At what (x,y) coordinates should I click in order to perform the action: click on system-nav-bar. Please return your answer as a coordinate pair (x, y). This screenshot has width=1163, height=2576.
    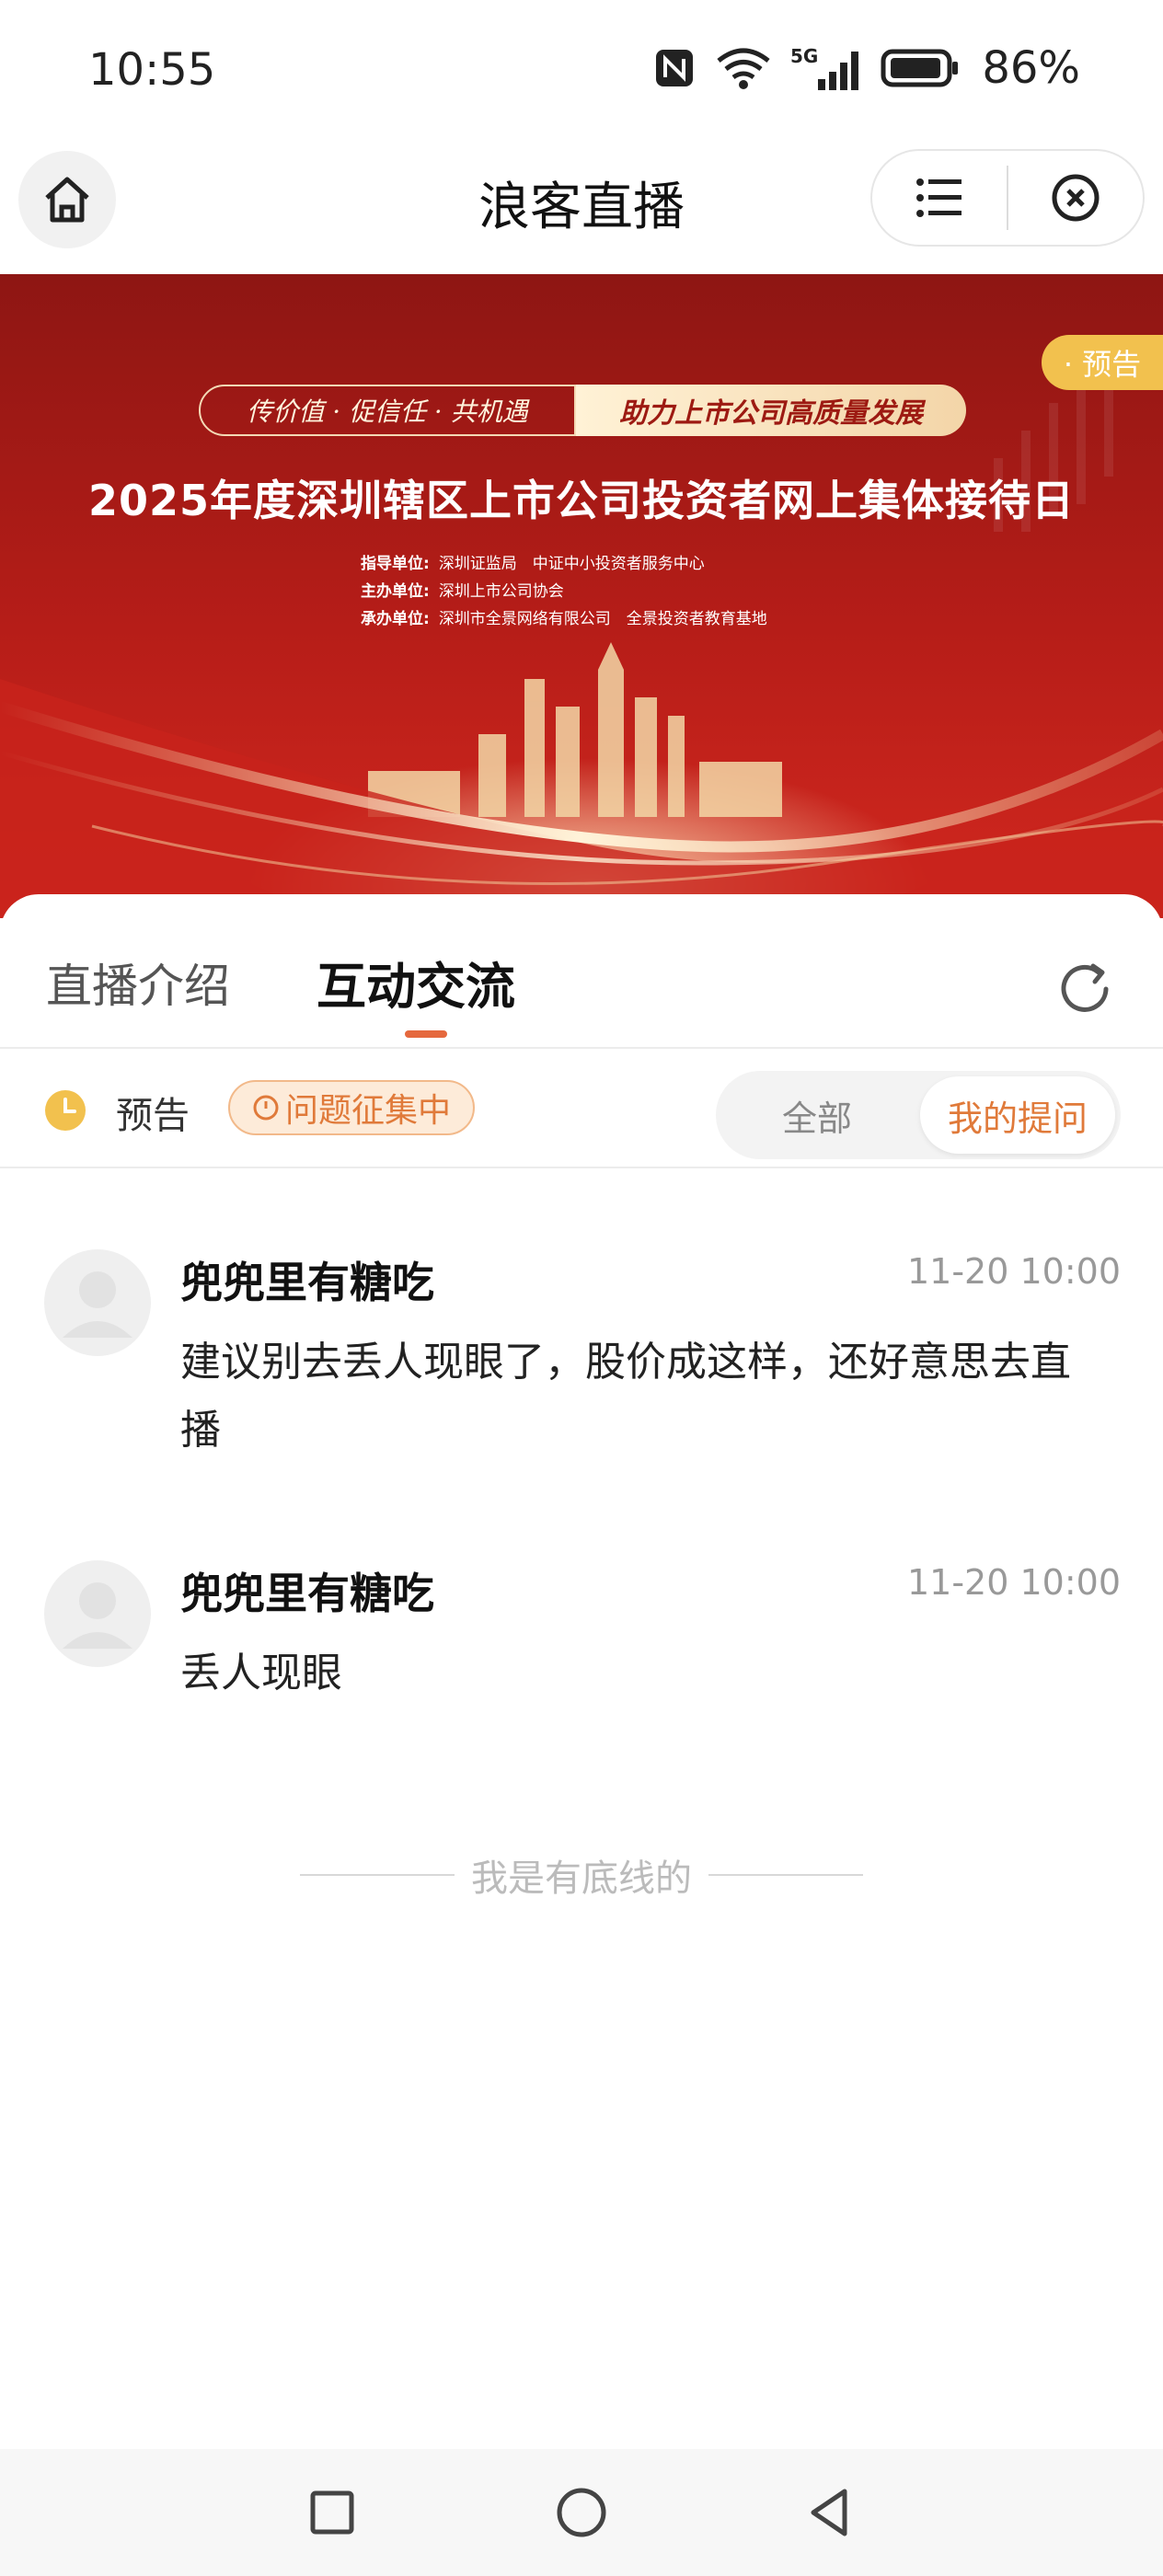
    Looking at the image, I should click on (581, 2512).